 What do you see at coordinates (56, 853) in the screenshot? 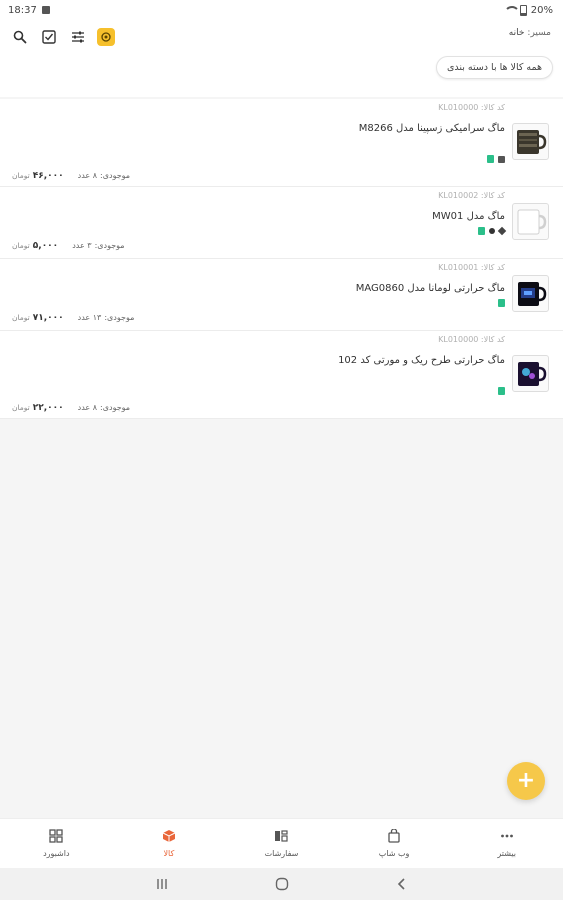
I see `nav-label: داشبورد` at bounding box center [56, 853].